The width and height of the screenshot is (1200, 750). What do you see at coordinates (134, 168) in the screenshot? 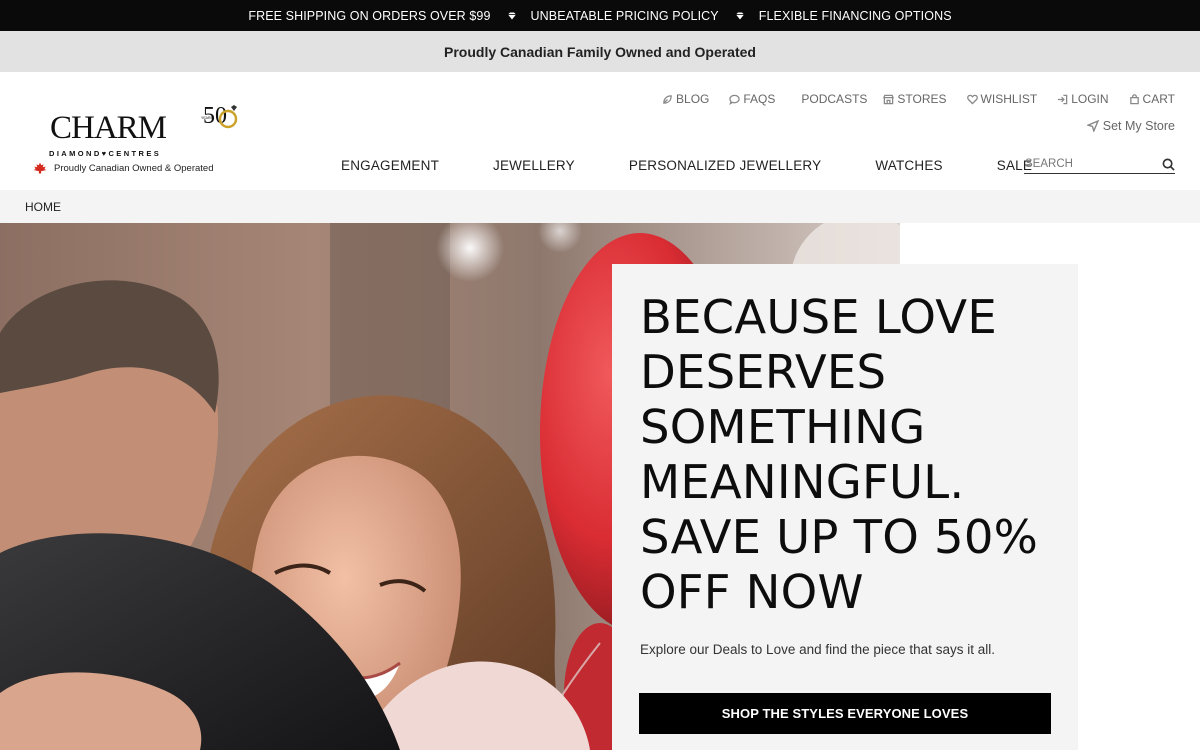
I see `logo-tagline-text: Proudly Canadian Owned & Operated` at bounding box center [134, 168].